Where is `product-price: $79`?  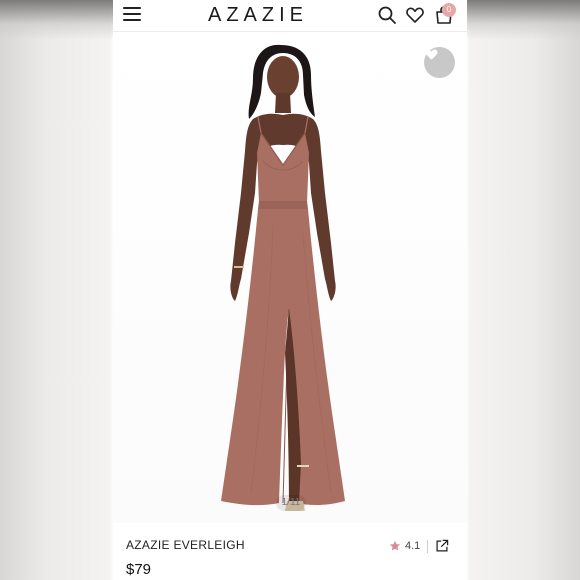
product-price: $79 is located at coordinates (139, 569).